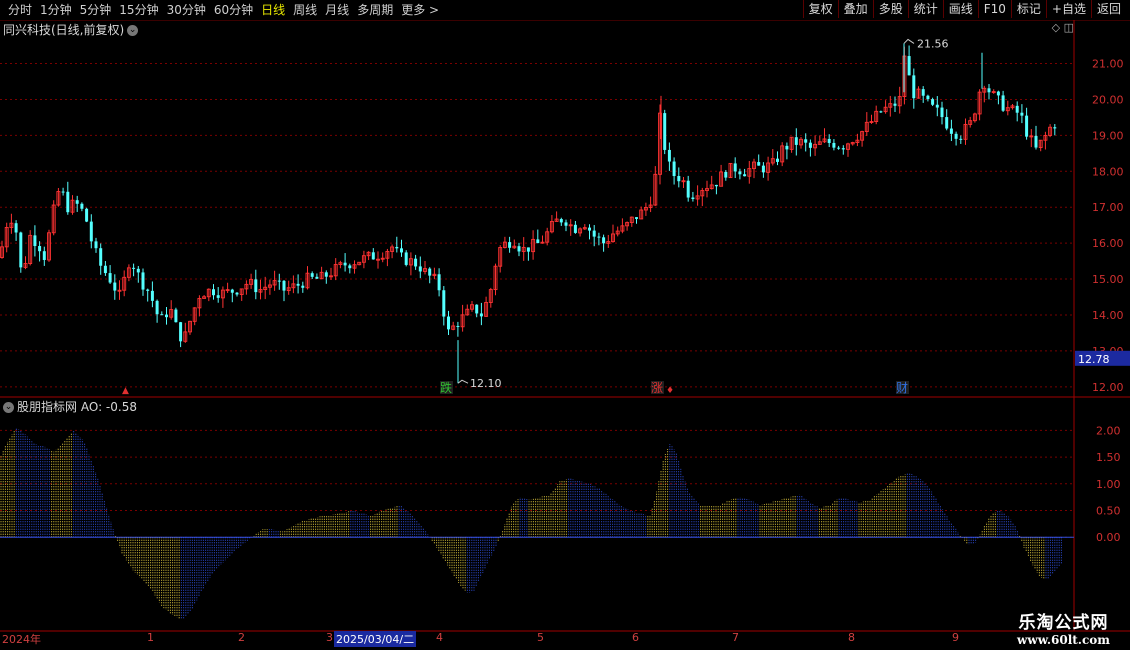  I want to click on y-tick-label: 1.00, so click(1108, 484).